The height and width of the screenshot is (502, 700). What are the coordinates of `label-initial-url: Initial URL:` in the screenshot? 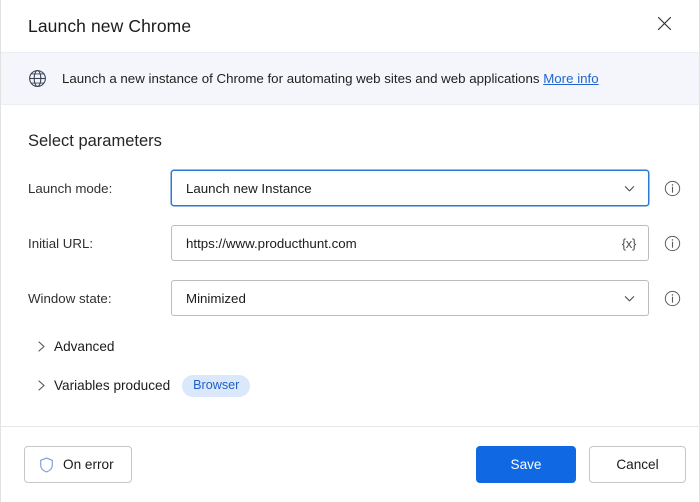 It's located at (61, 243).